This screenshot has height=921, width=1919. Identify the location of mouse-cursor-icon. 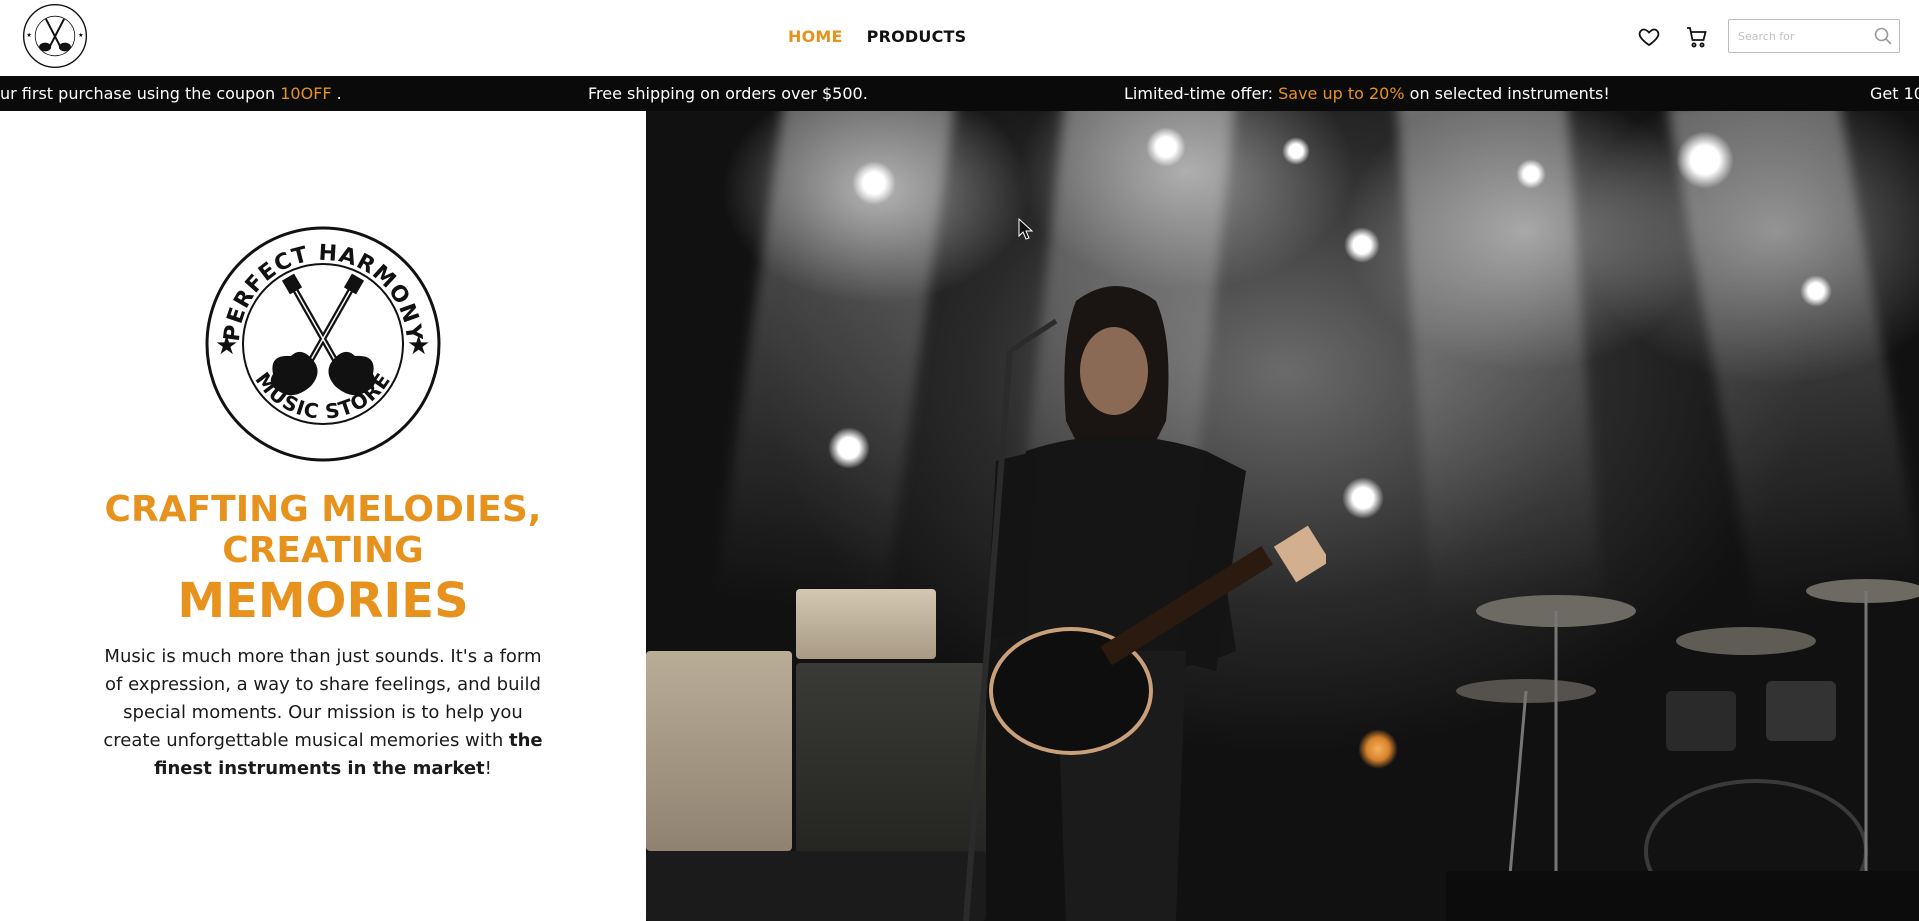
(1026, 229).